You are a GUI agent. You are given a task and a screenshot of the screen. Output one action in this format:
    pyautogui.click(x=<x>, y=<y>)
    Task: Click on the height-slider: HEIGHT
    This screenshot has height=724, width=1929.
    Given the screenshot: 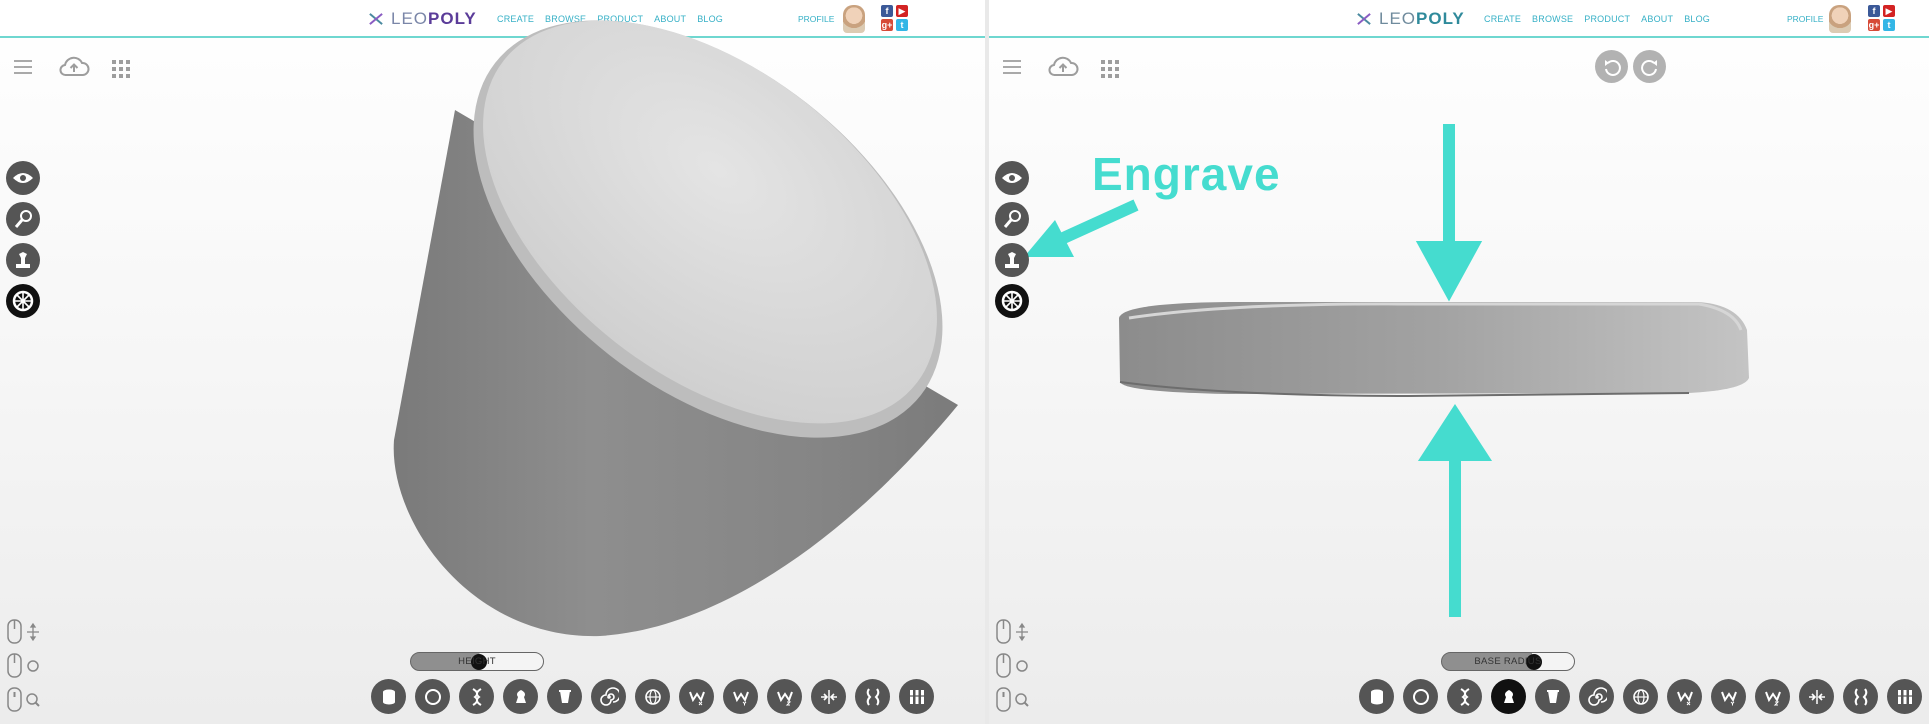 What is the action you would take?
    pyautogui.click(x=477, y=661)
    